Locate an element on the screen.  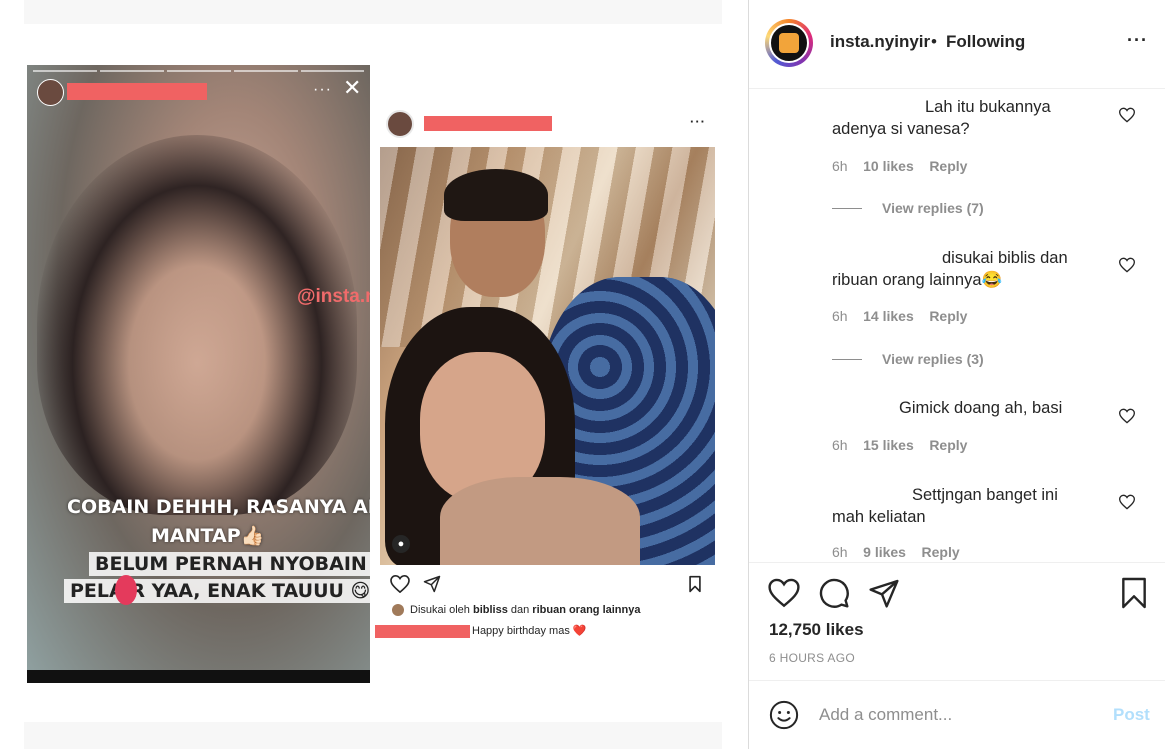
man-hair is located at coordinates (496, 195).